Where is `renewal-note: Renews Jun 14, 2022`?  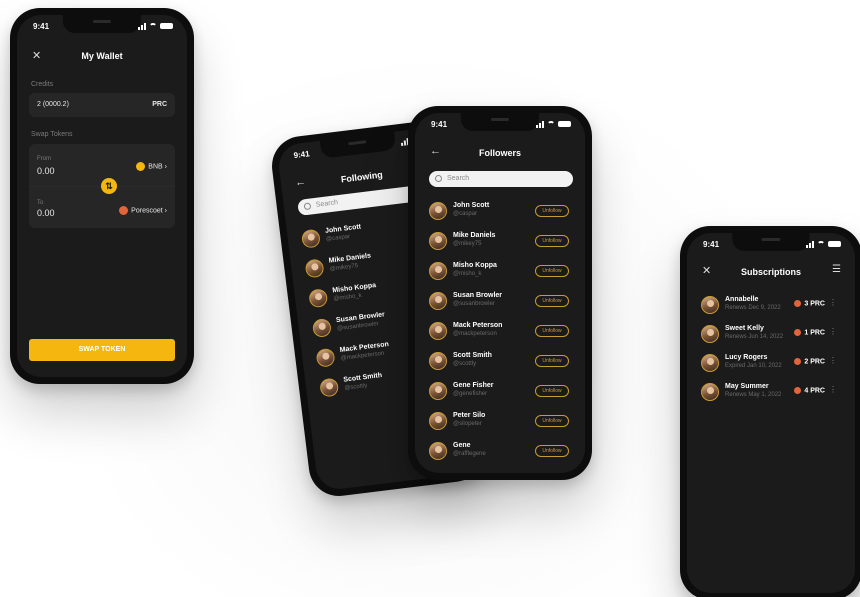 renewal-note: Renews Jun 14, 2022 is located at coordinates (754, 337).